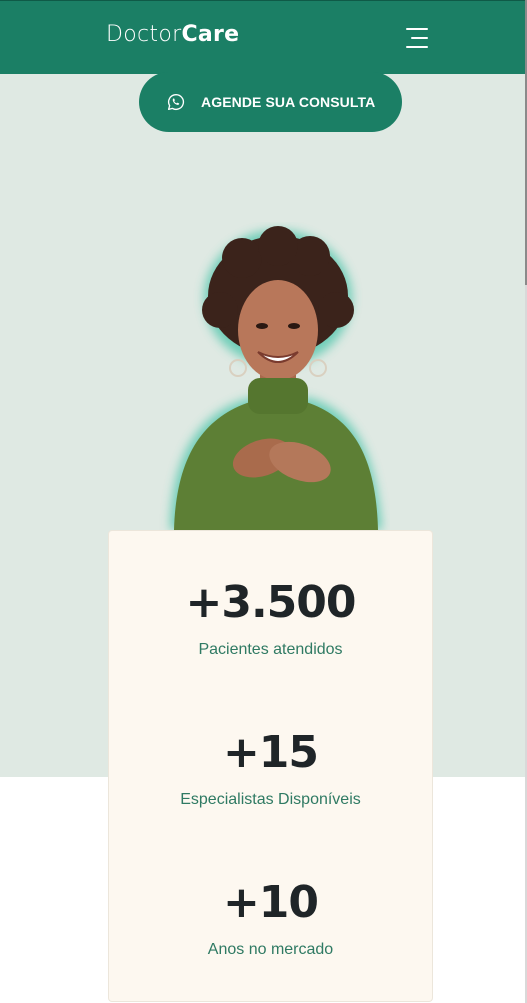 The width and height of the screenshot is (527, 1003). Describe the element at coordinates (270, 602) in the screenshot. I see `stat-value: +3.500` at that location.